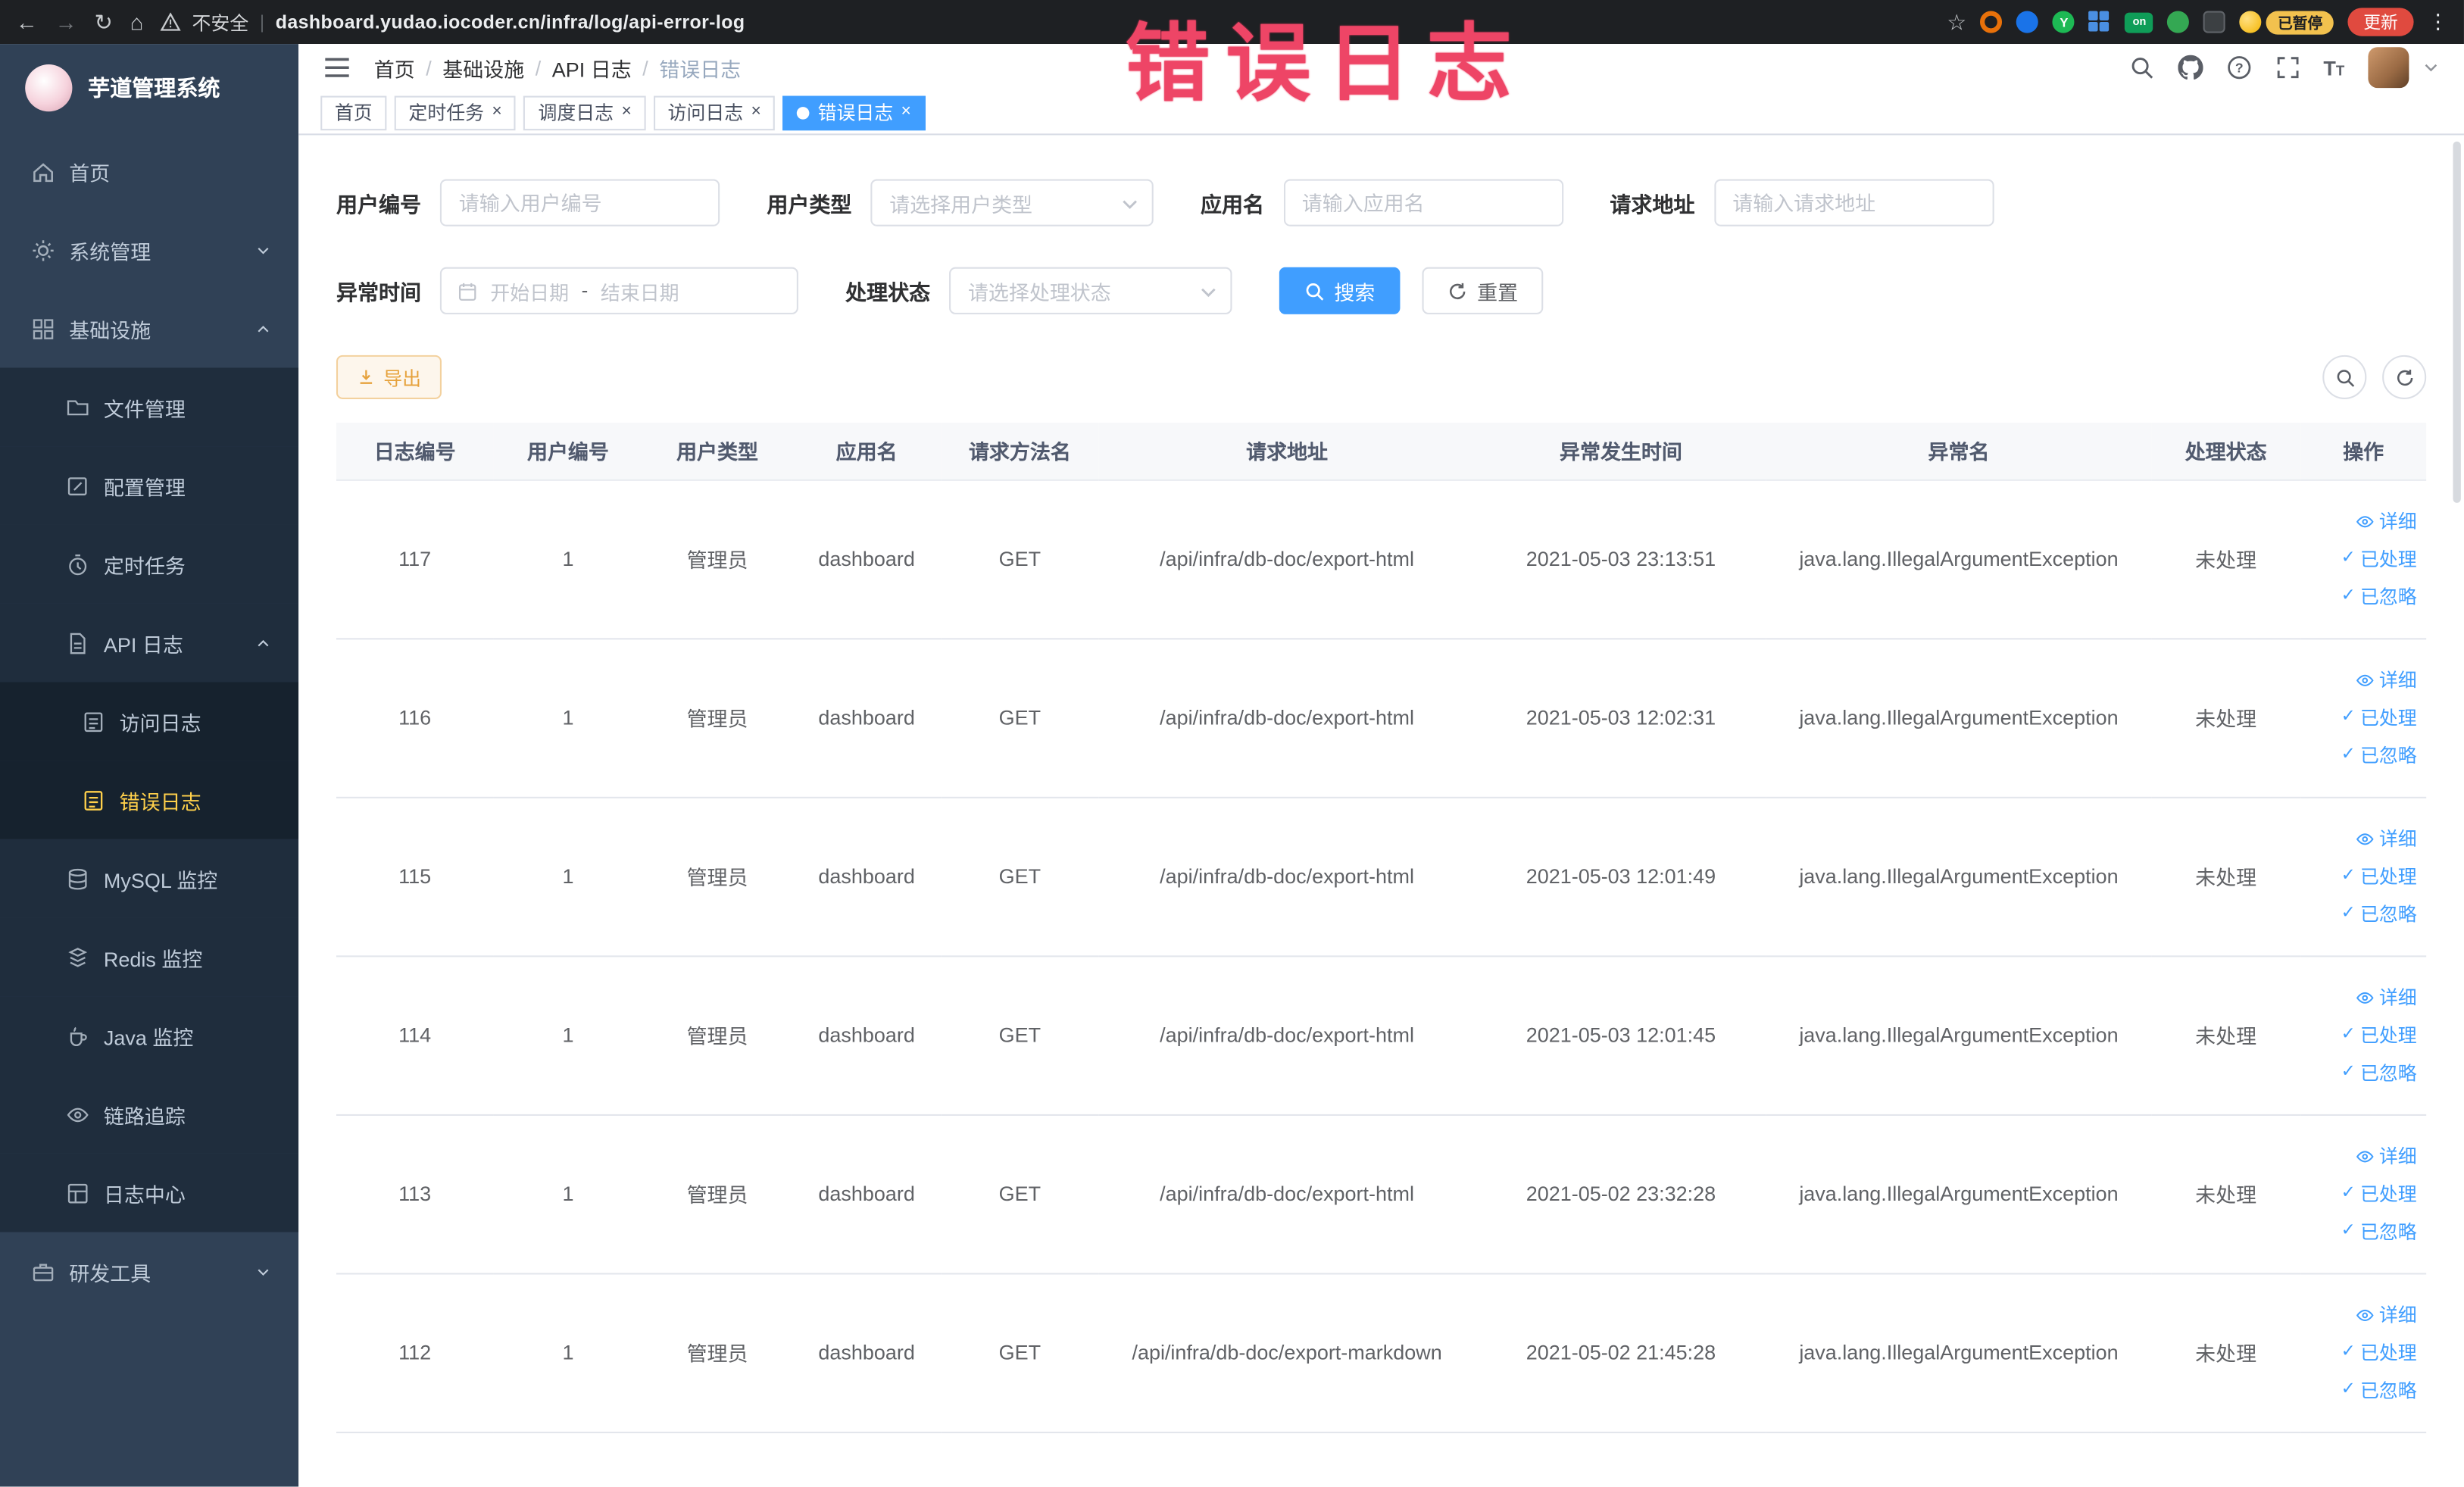 The height and width of the screenshot is (1487, 2464). Describe the element at coordinates (415, 451) in the screenshot. I see `col-log-id: 日志编号` at that location.